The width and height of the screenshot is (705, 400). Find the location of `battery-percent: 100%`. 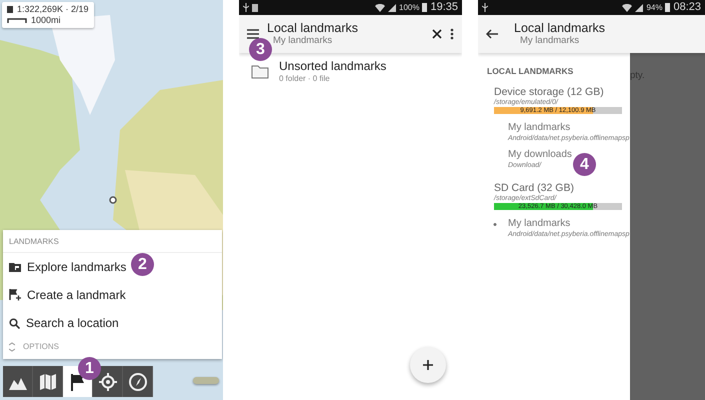

battery-percent: 100% is located at coordinates (409, 8).